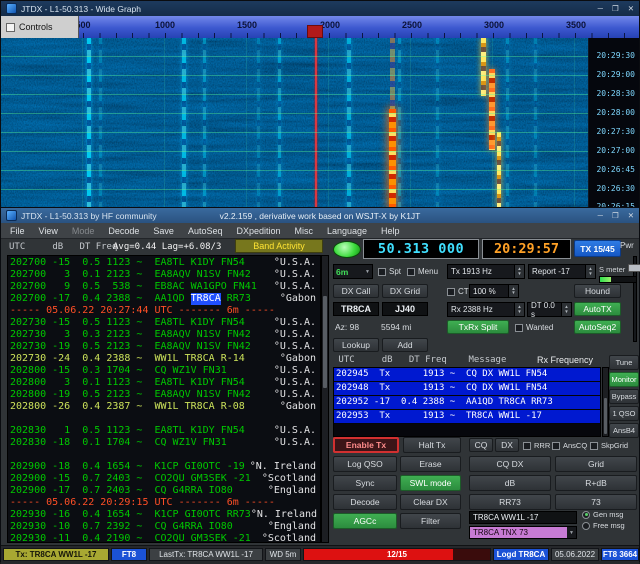  What do you see at coordinates (467, 417) in the screenshot?
I see `rx-frequency-row: 202953 Tx 1913 ~ TR8CA WW1L -17` at bounding box center [467, 417].